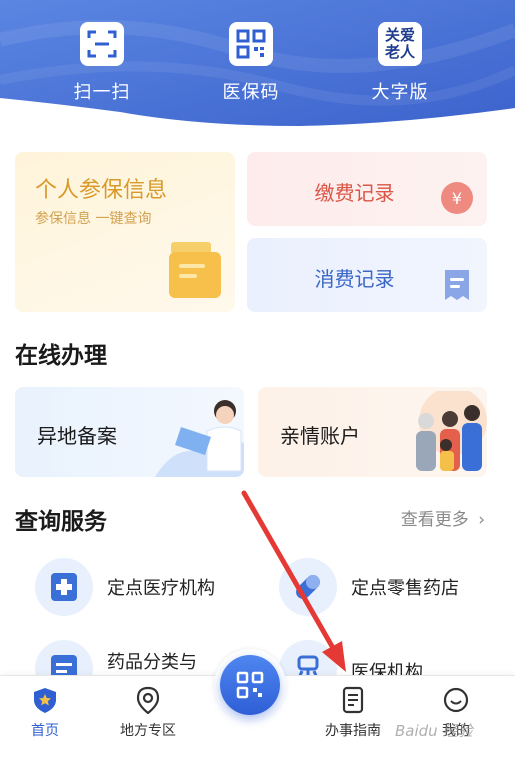  I want to click on personal-insurance-card: 个人参保信息 参保信息 一键查询, so click(125, 232).